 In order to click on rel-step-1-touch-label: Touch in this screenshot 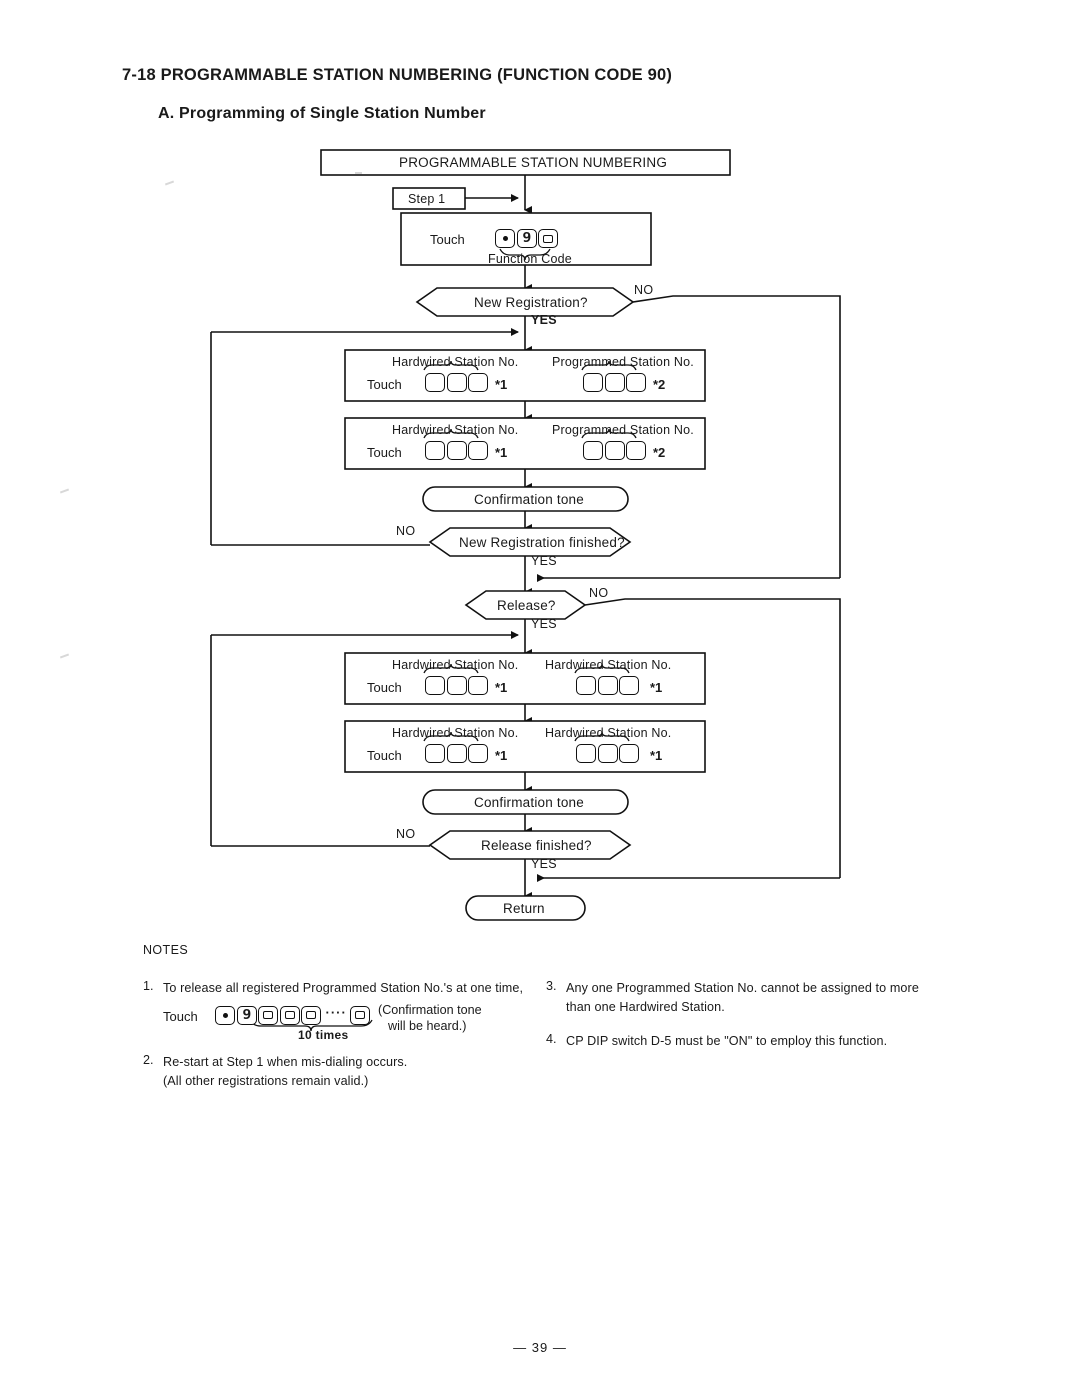, I will do `click(384, 687)`.